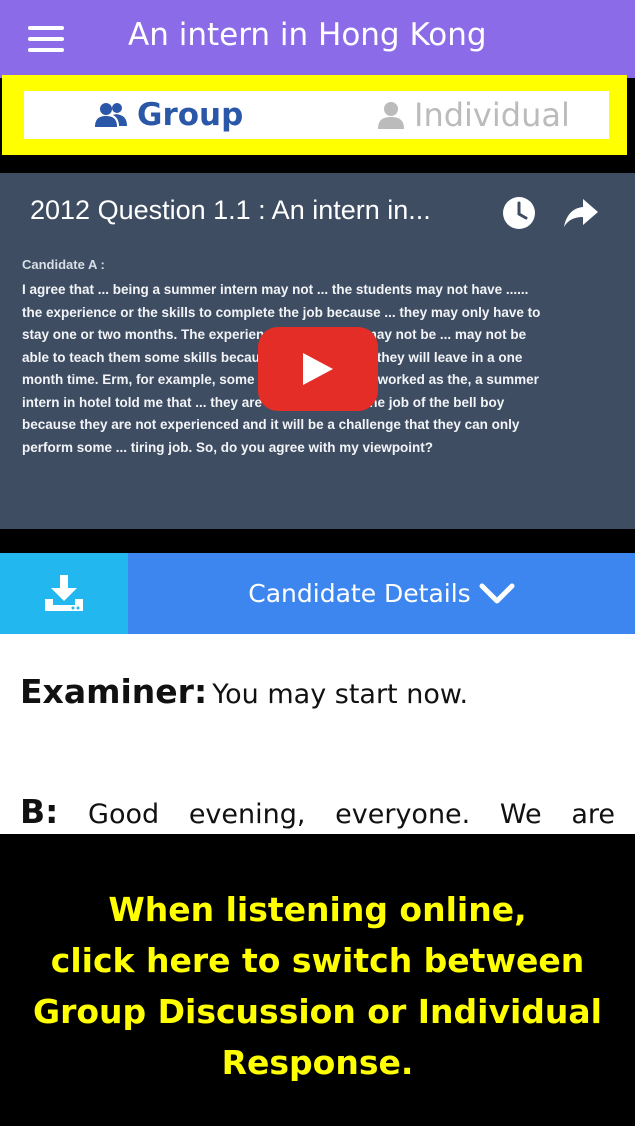  I want to click on hamburger-menu-icon, so click(47, 39).